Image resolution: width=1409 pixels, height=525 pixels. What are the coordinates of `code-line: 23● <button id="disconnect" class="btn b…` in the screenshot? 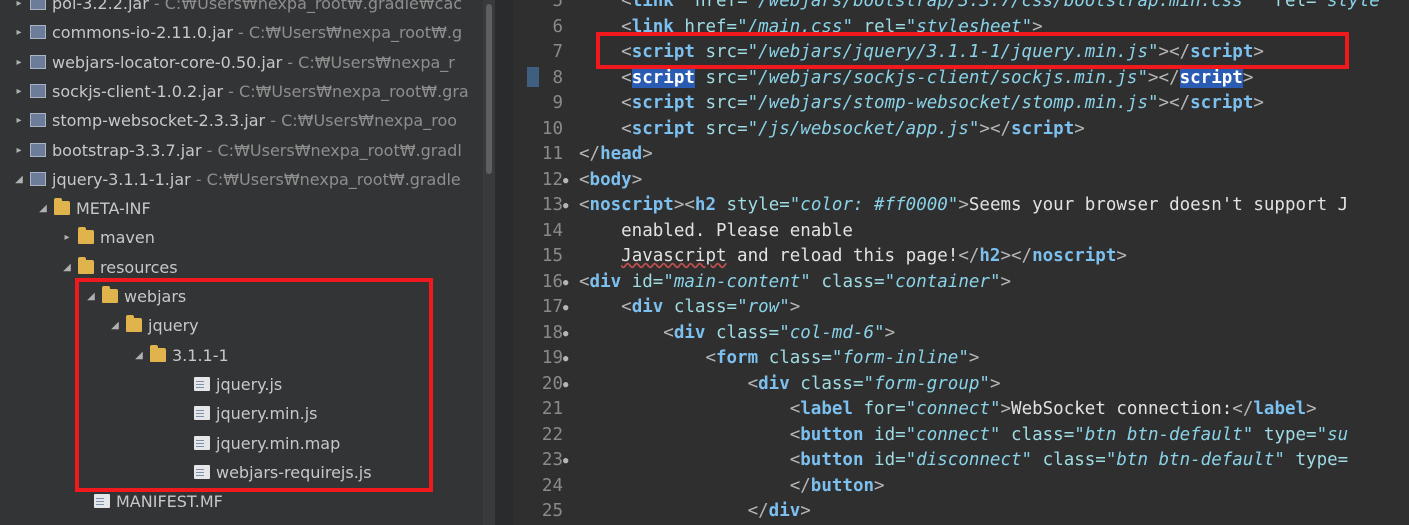 It's located at (930, 460).